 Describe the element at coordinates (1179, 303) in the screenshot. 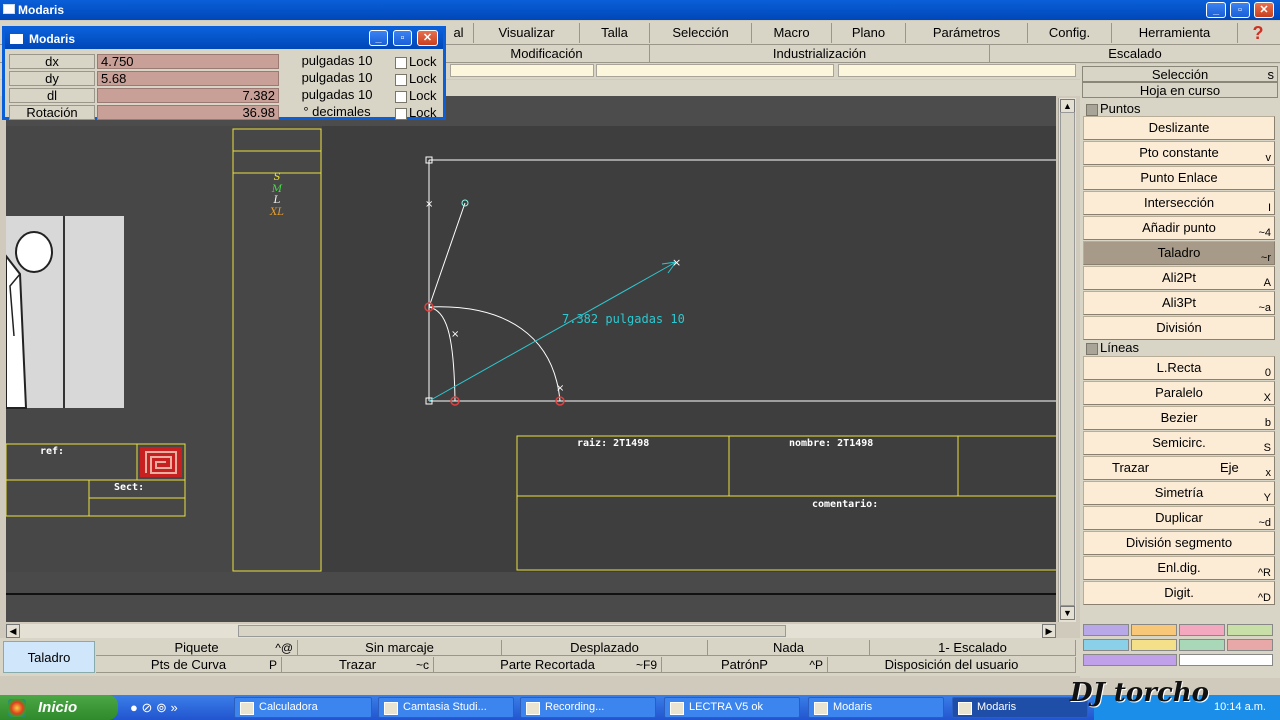

I see `tool-ali3pt: Ali3Pt ~a` at that location.